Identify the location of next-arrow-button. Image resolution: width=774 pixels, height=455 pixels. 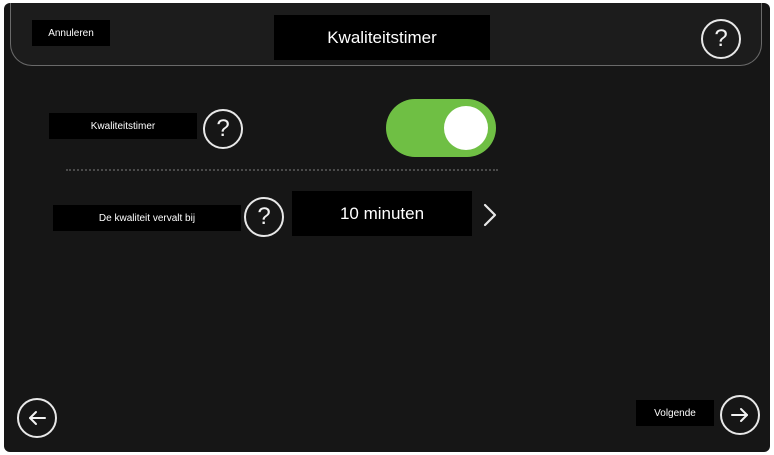
(740, 415).